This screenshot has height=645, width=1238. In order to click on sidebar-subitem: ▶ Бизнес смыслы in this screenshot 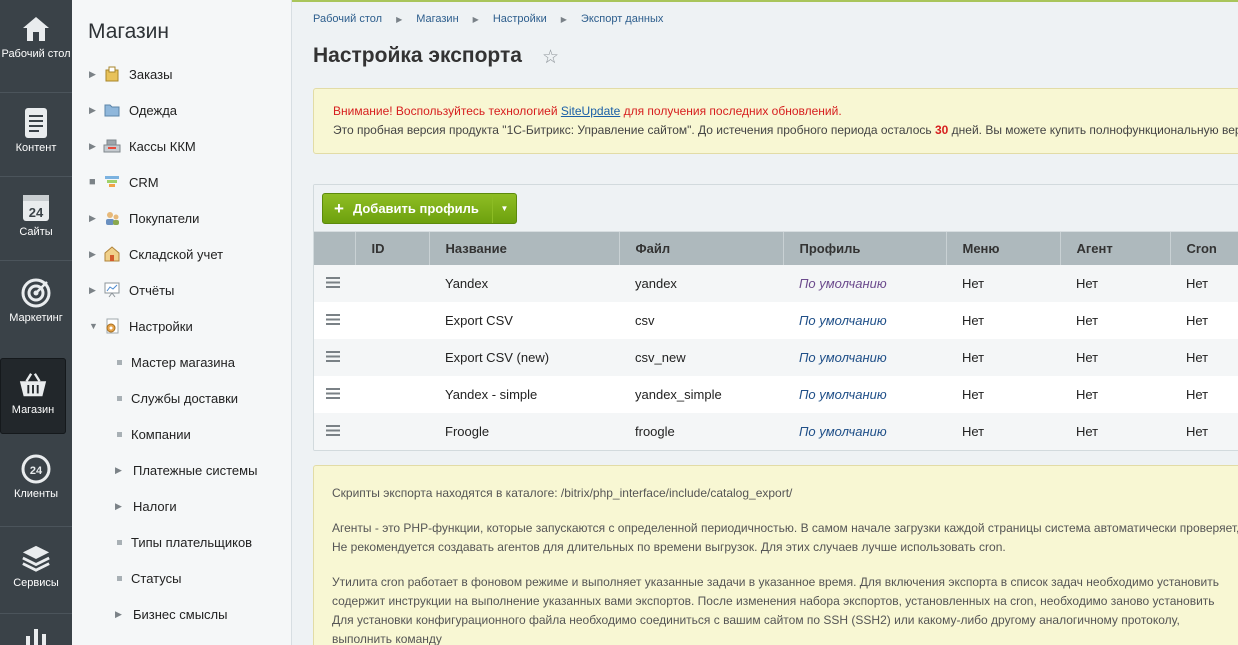, I will do `click(181, 614)`.